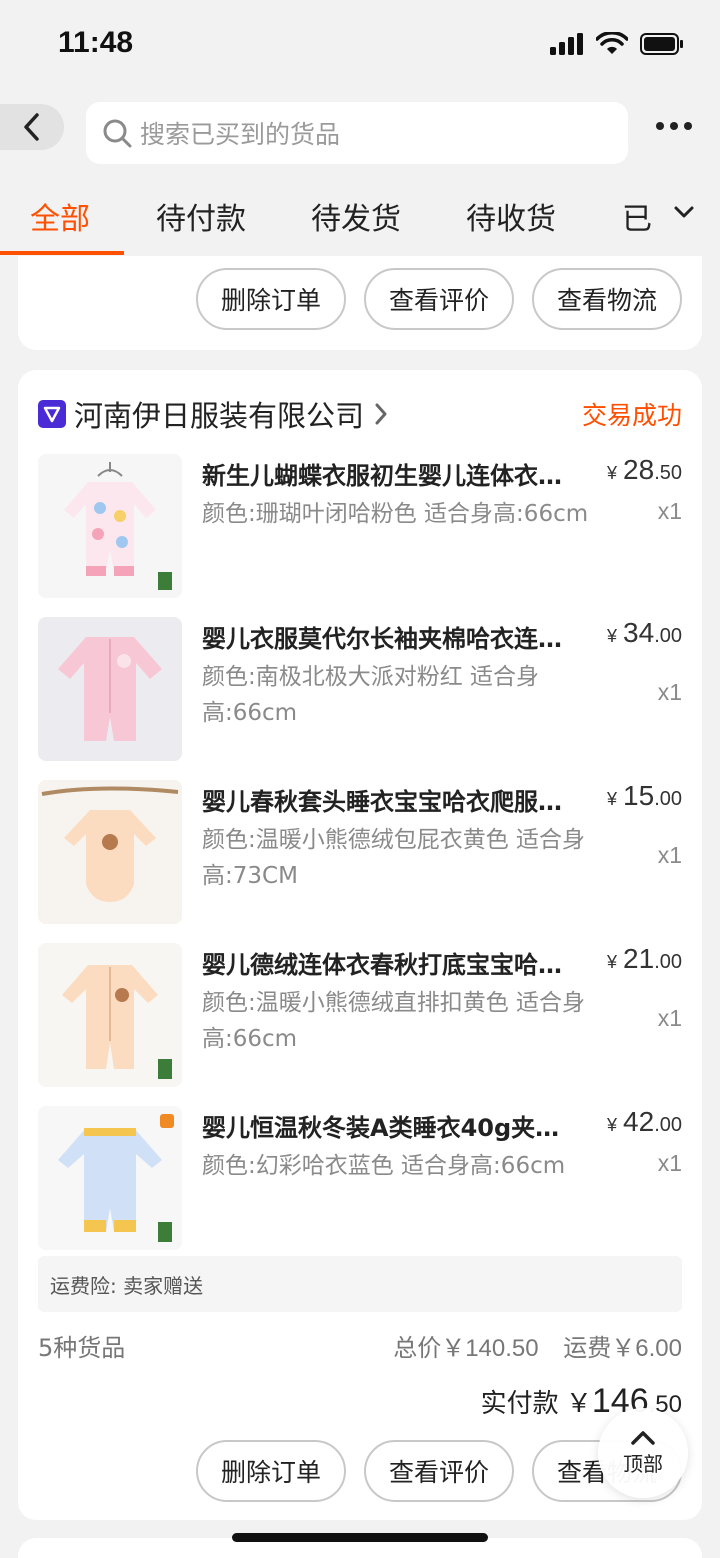 This screenshot has width=720, height=1558. What do you see at coordinates (360, 46) in the screenshot?
I see `status-bar: 11:48` at bounding box center [360, 46].